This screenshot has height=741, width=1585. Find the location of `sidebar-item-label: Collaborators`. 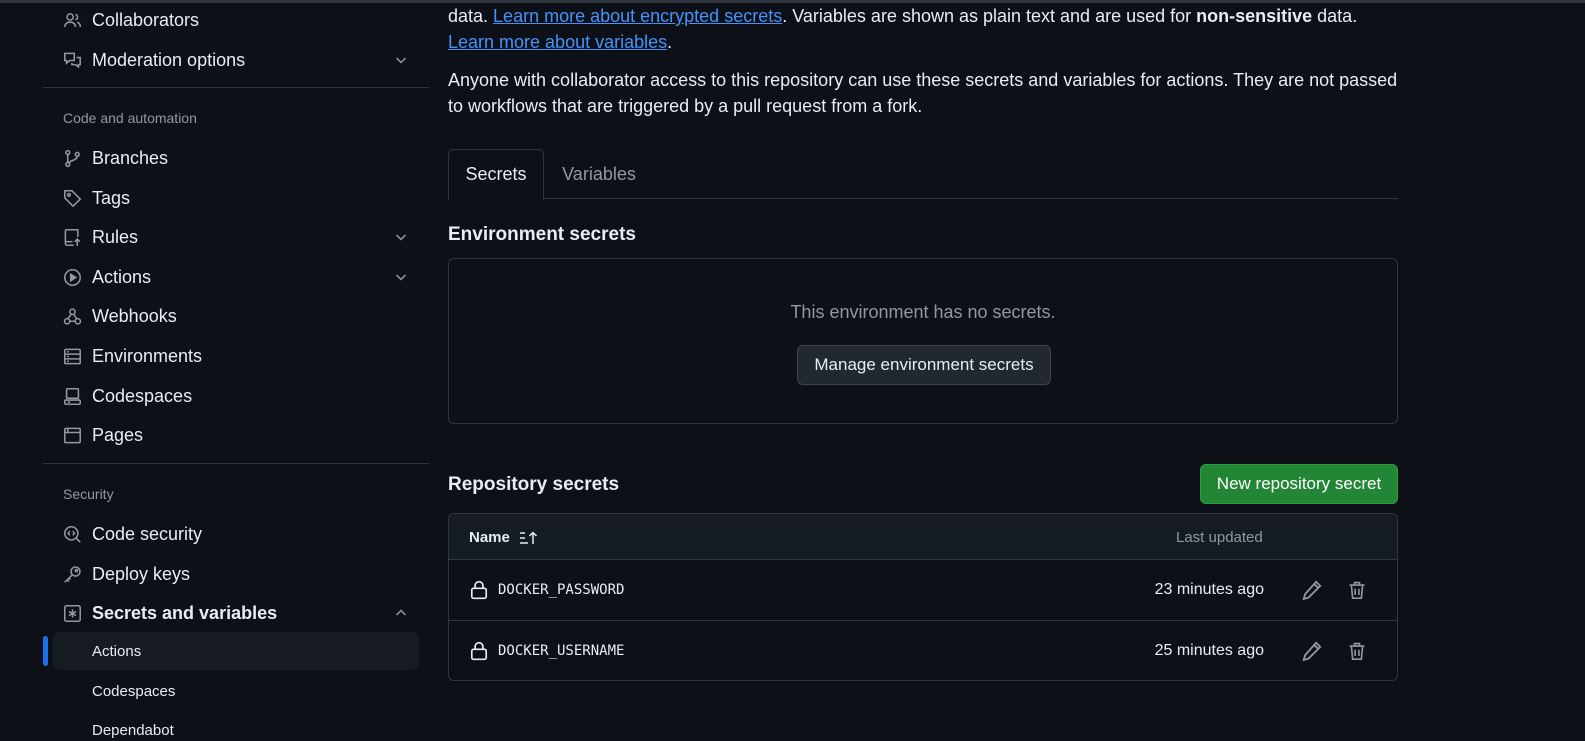

sidebar-item-label: Collaborators is located at coordinates (146, 19).